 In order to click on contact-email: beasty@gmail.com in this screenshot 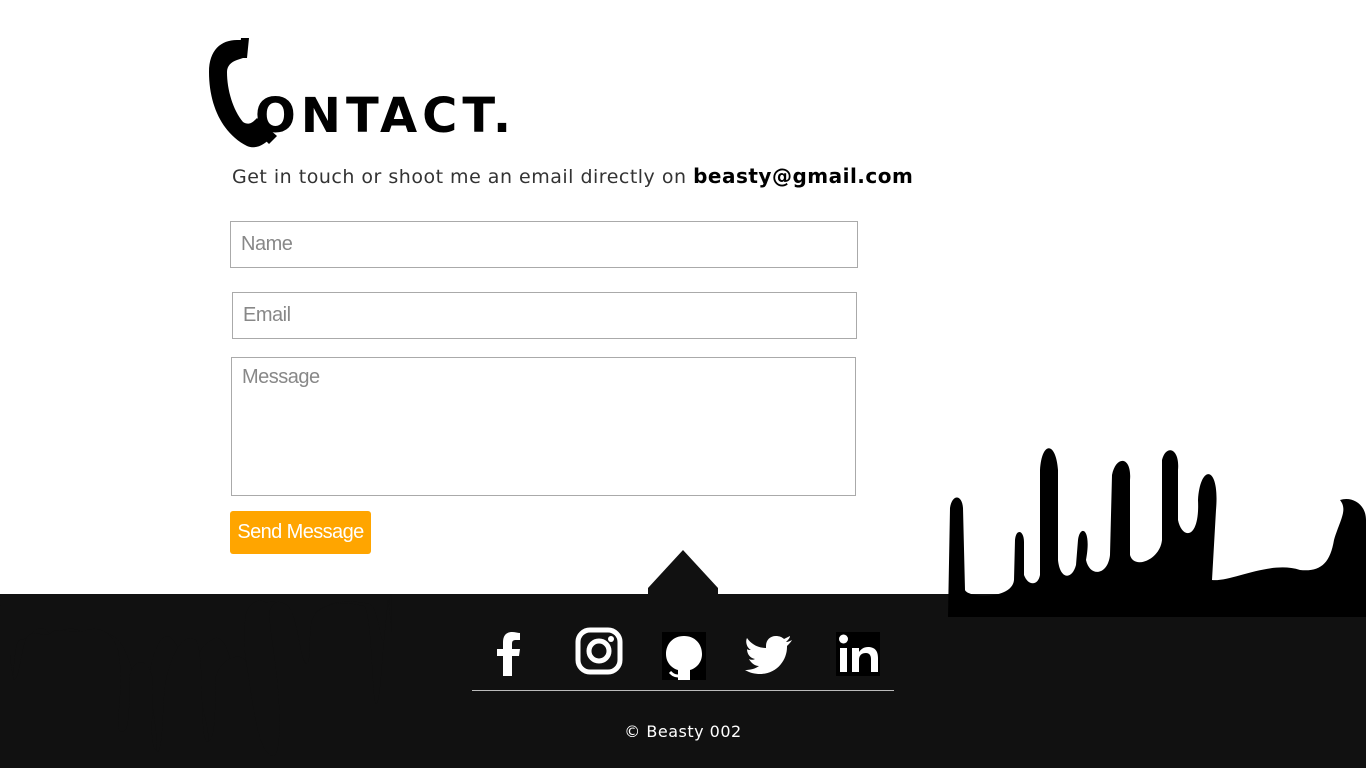, I will do `click(803, 176)`.